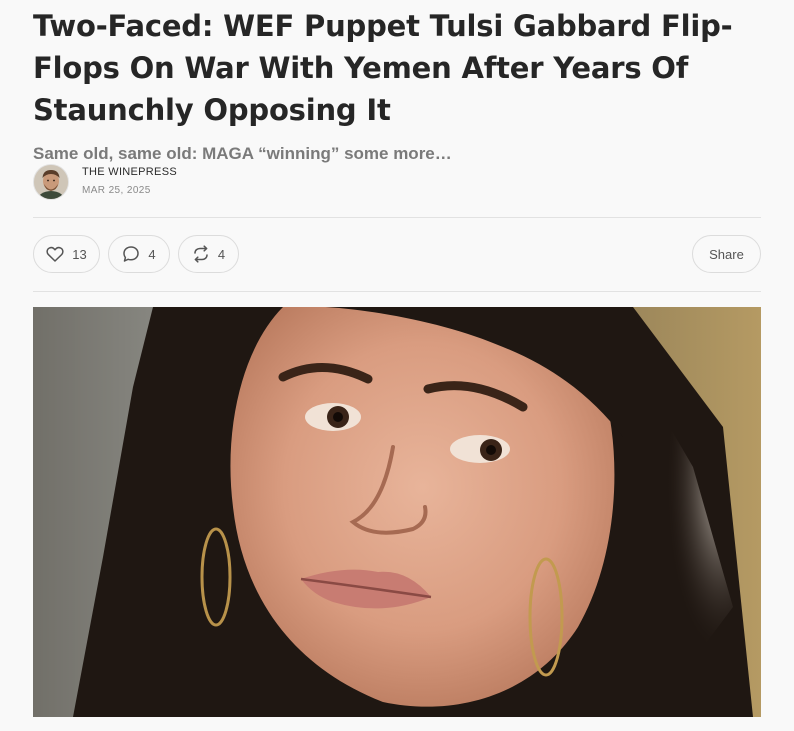  I want to click on share-label: Share, so click(726, 254).